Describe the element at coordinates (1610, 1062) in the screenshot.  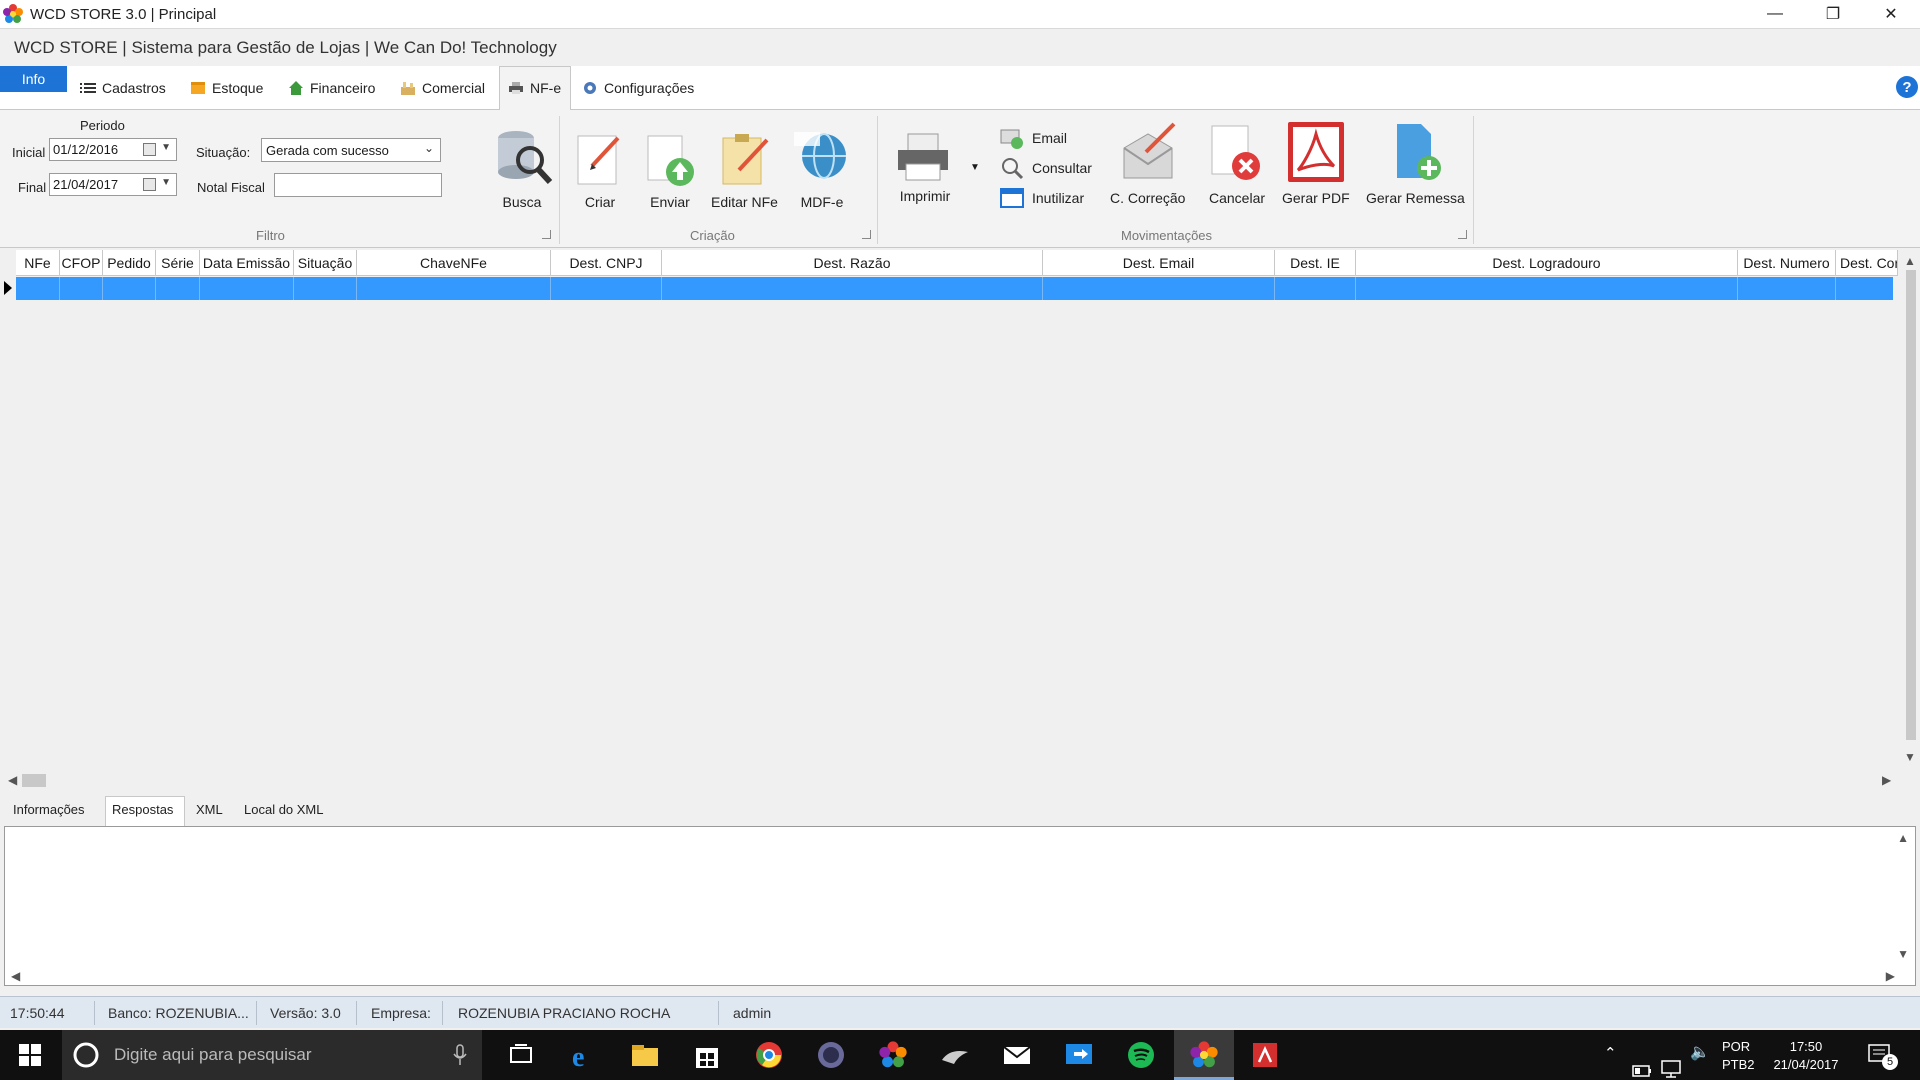
I see `tray-expand-icon: ⌃` at that location.